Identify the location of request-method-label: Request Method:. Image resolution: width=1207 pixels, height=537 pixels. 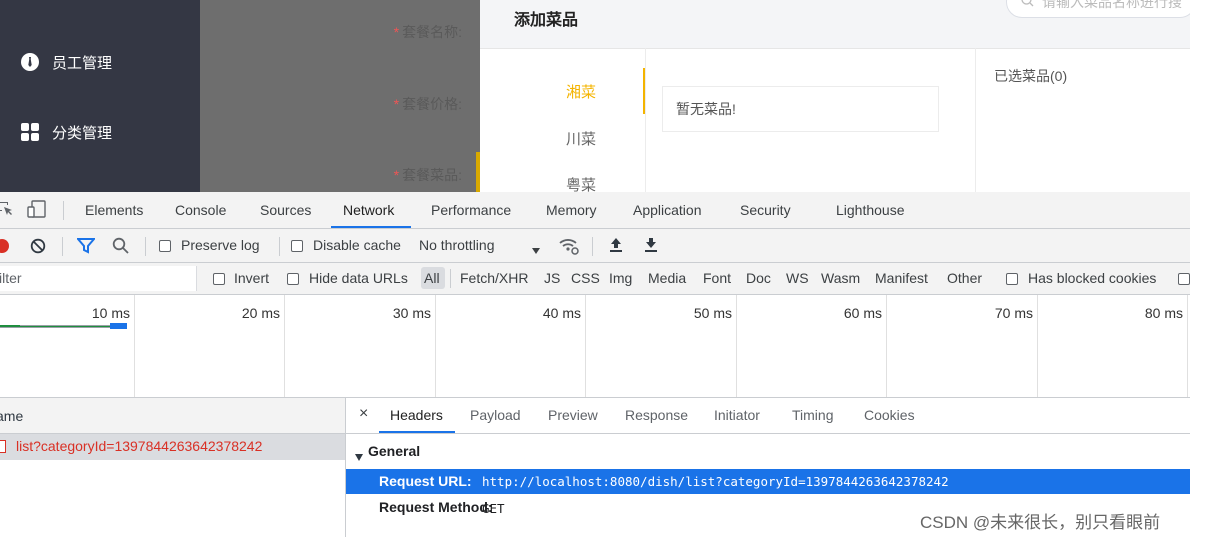
(436, 507).